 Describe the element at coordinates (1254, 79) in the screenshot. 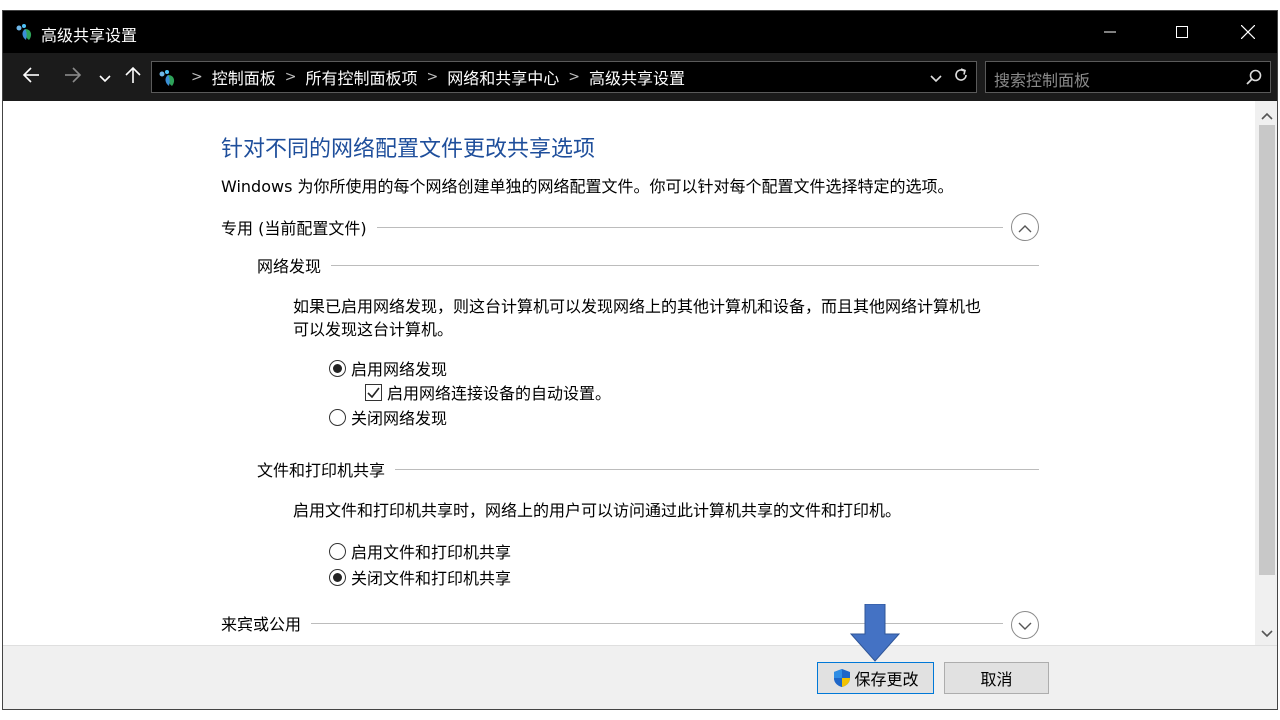

I see `search-icon` at that location.